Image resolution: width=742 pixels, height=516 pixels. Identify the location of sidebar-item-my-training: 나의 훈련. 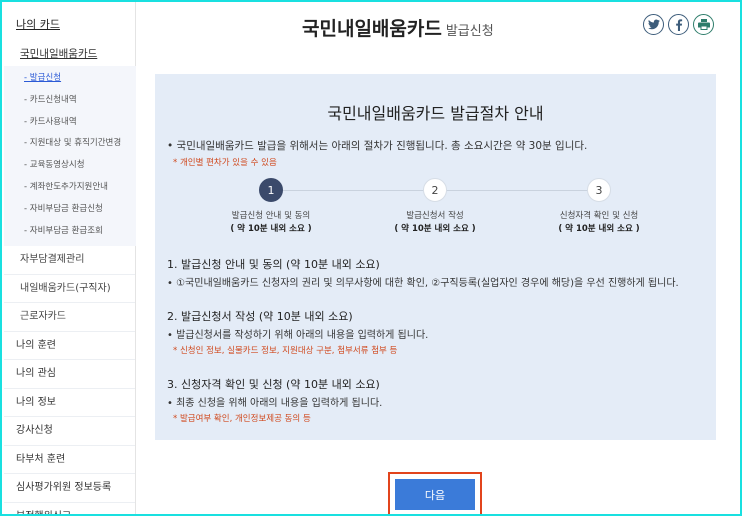
(69, 346).